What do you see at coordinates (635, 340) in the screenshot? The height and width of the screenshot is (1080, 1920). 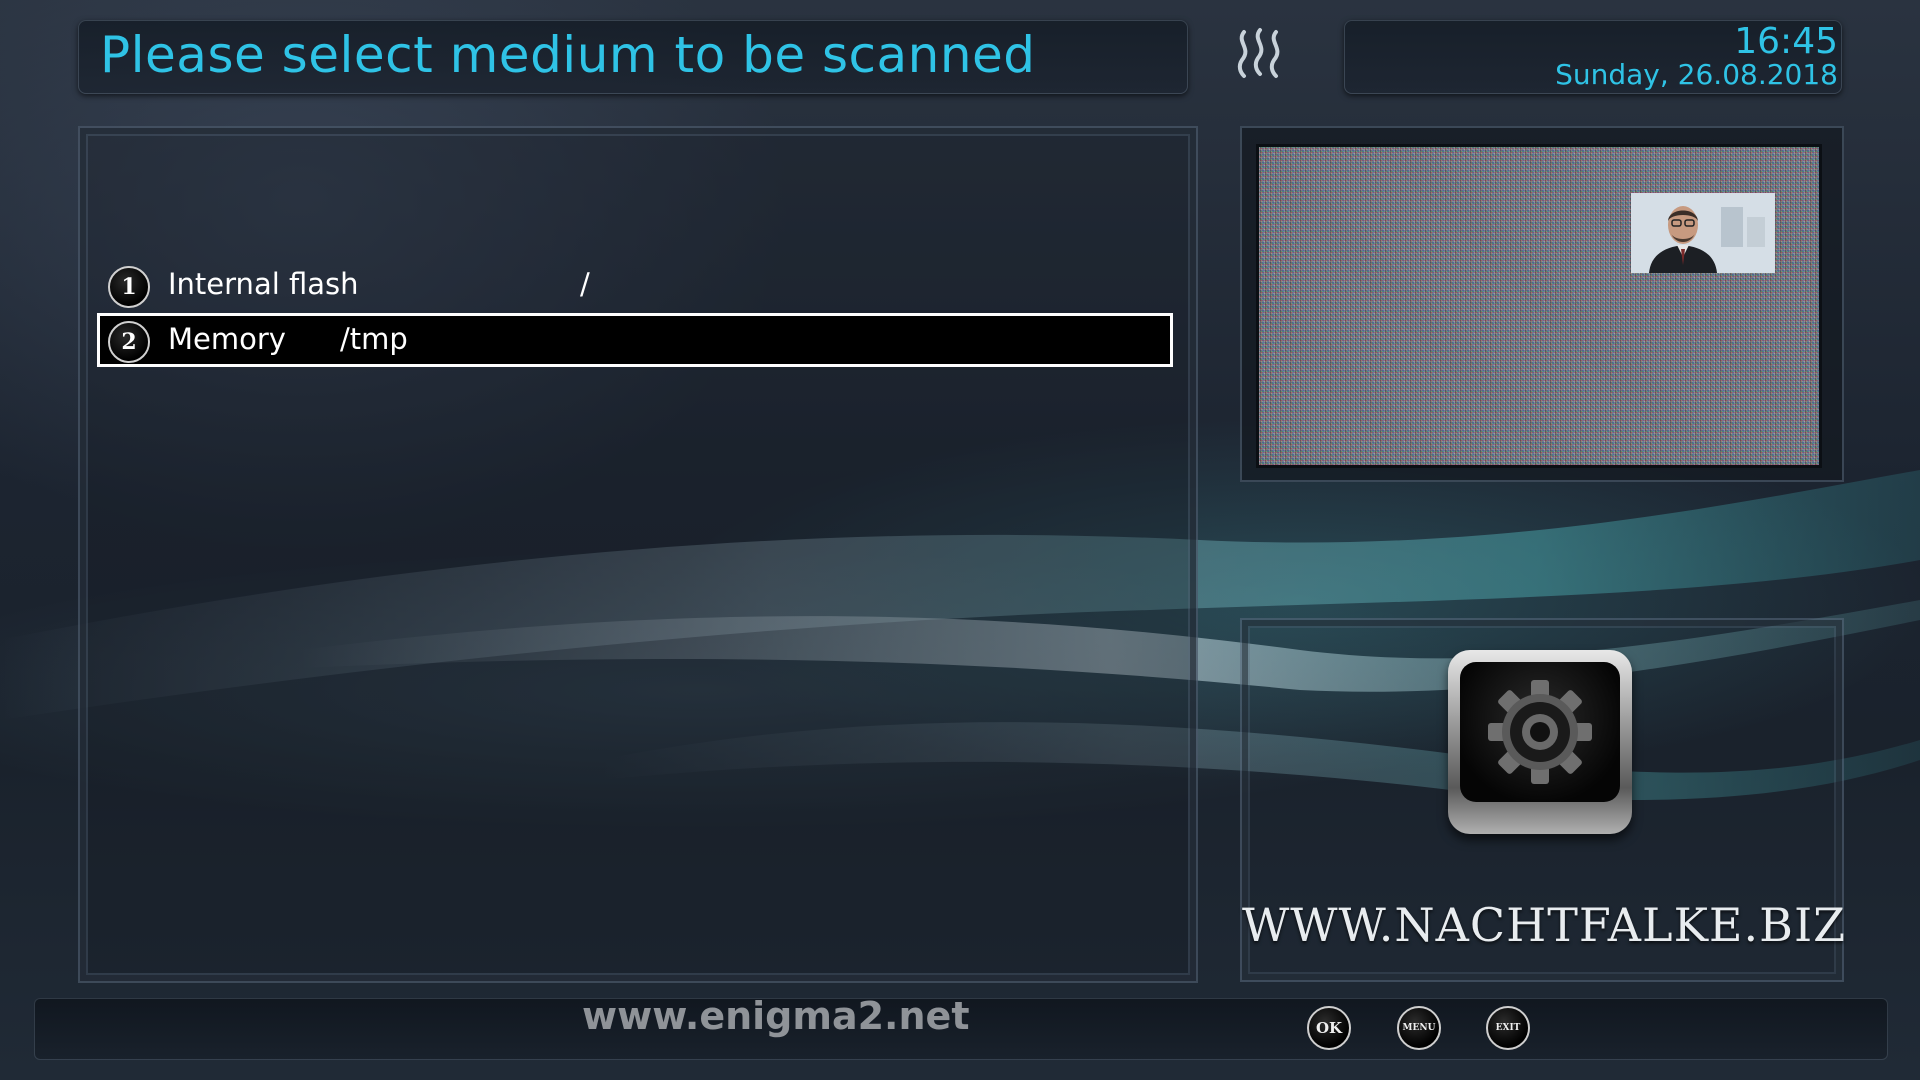 I see `list-item-memory-selected: 2 Memory /tmp` at bounding box center [635, 340].